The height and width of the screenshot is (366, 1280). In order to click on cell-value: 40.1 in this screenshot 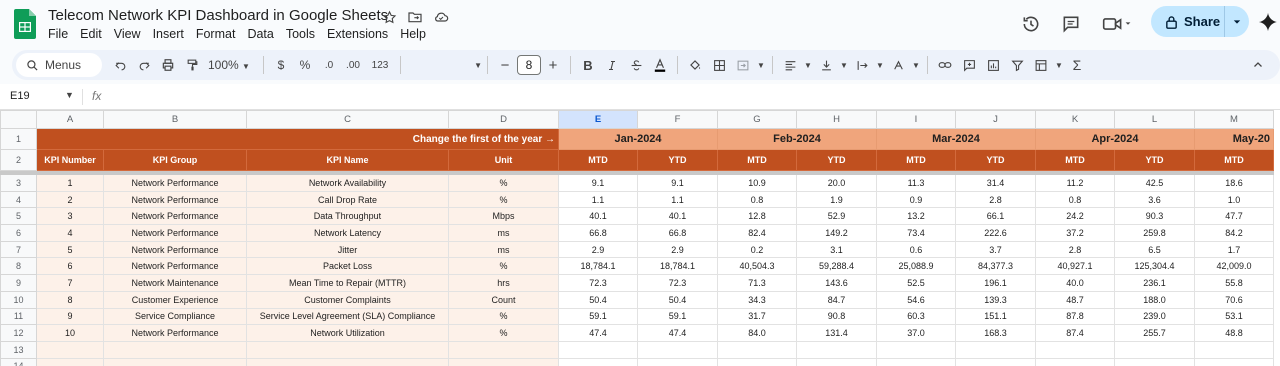, I will do `click(677, 216)`.